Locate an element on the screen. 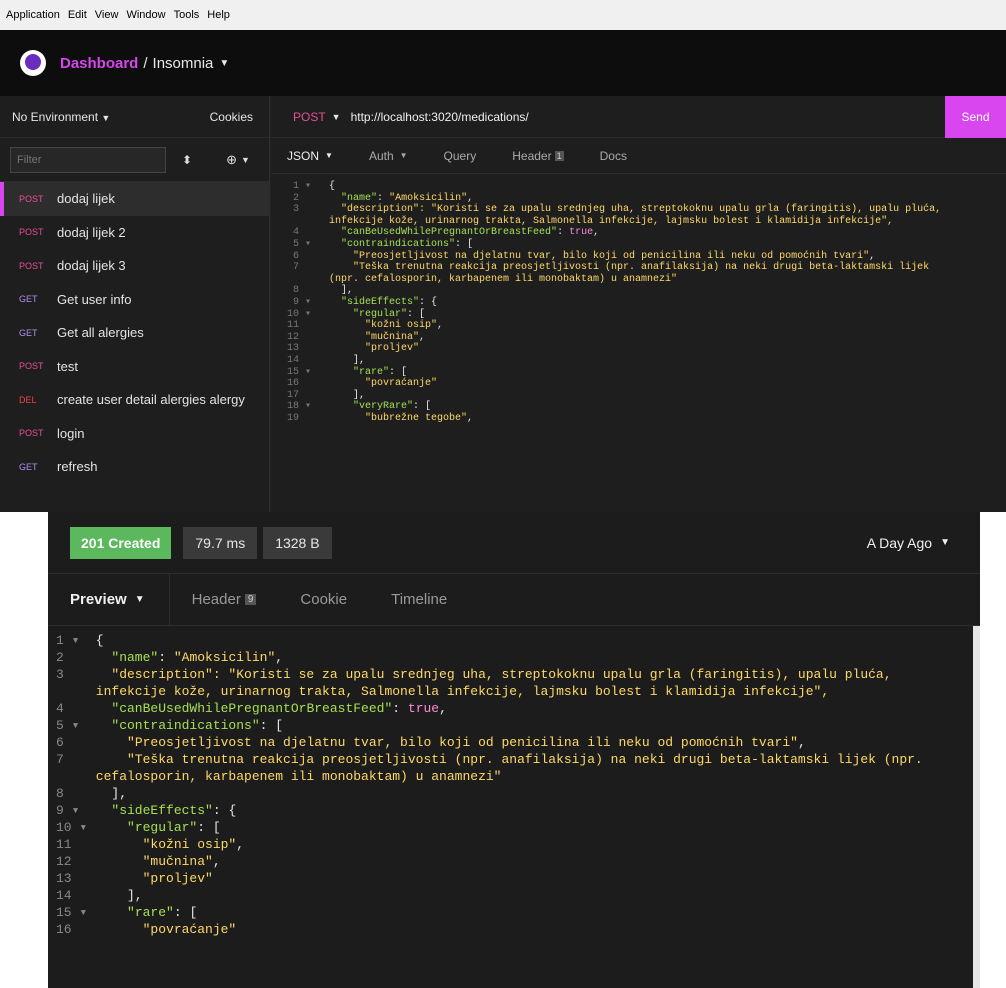  workspace-name: Insomnia is located at coordinates (183, 63).